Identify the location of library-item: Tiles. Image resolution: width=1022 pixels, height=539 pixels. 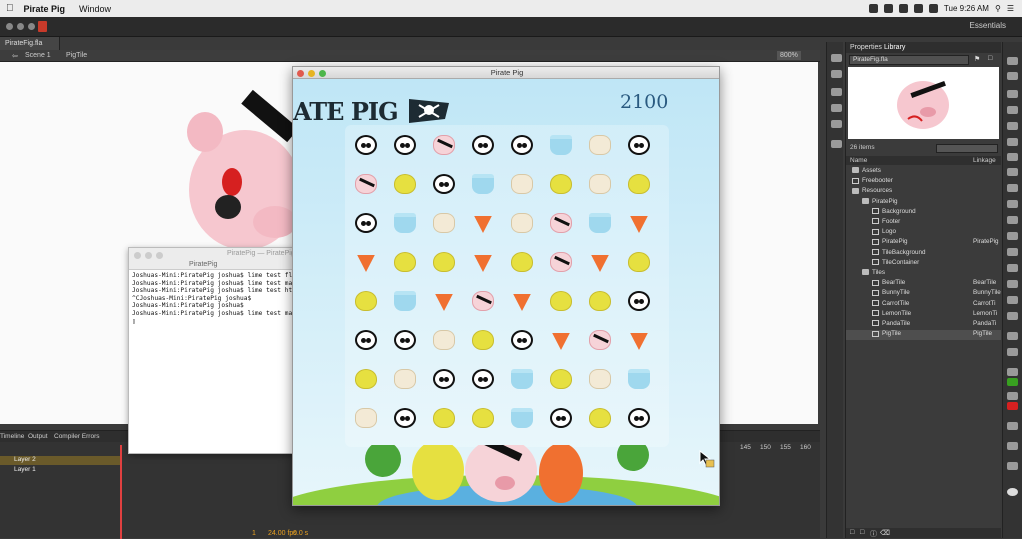
(923, 274).